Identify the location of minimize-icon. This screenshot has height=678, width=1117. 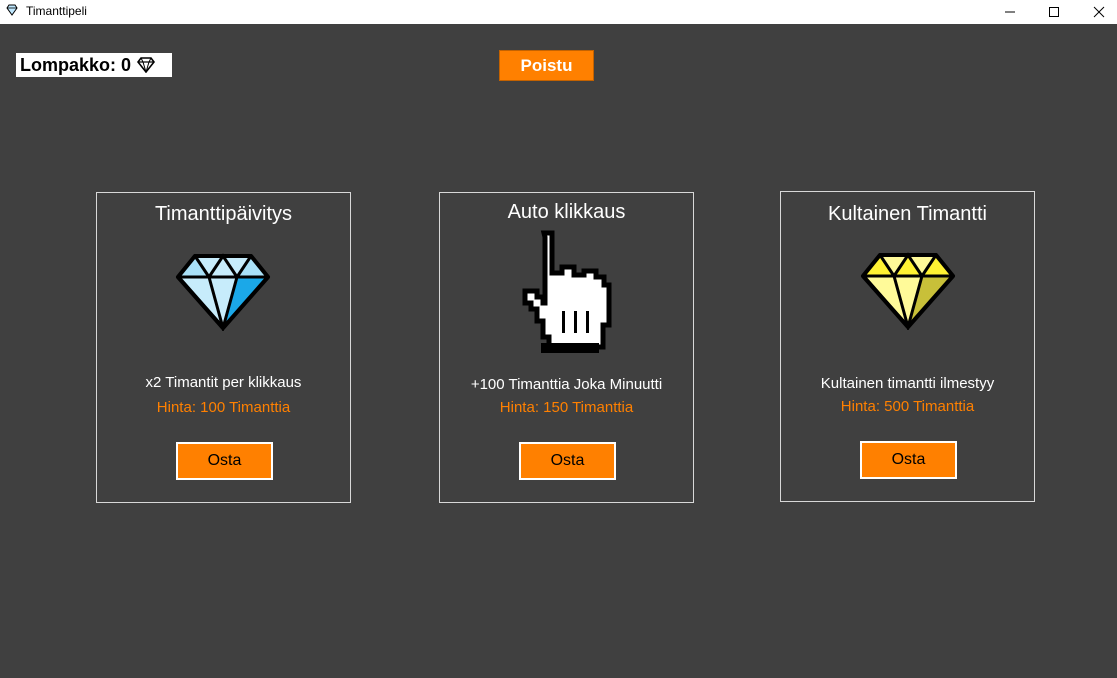
(1010, 12).